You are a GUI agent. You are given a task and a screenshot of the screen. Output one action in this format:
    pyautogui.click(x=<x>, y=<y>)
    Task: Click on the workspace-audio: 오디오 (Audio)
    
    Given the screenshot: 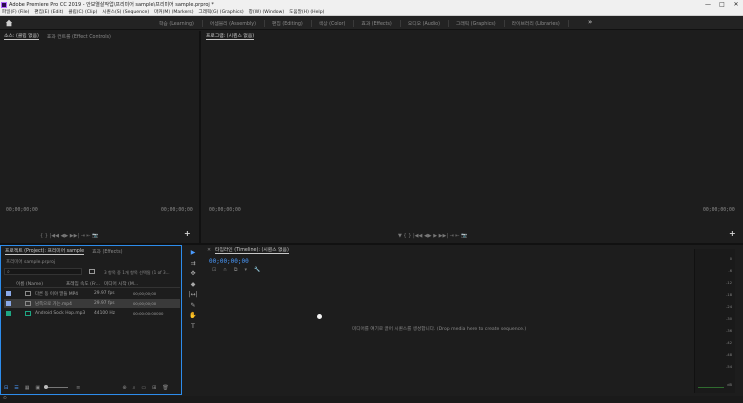 What is the action you would take?
    pyautogui.click(x=425, y=23)
    